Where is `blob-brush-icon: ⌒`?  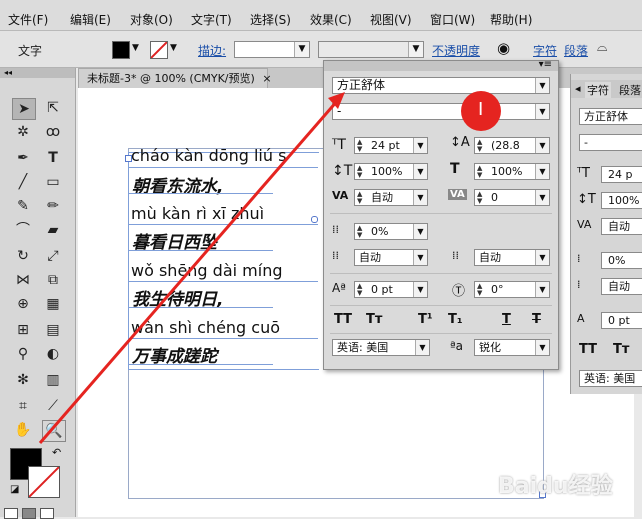
blob-brush-icon: ⌒ is located at coordinates (23, 230).